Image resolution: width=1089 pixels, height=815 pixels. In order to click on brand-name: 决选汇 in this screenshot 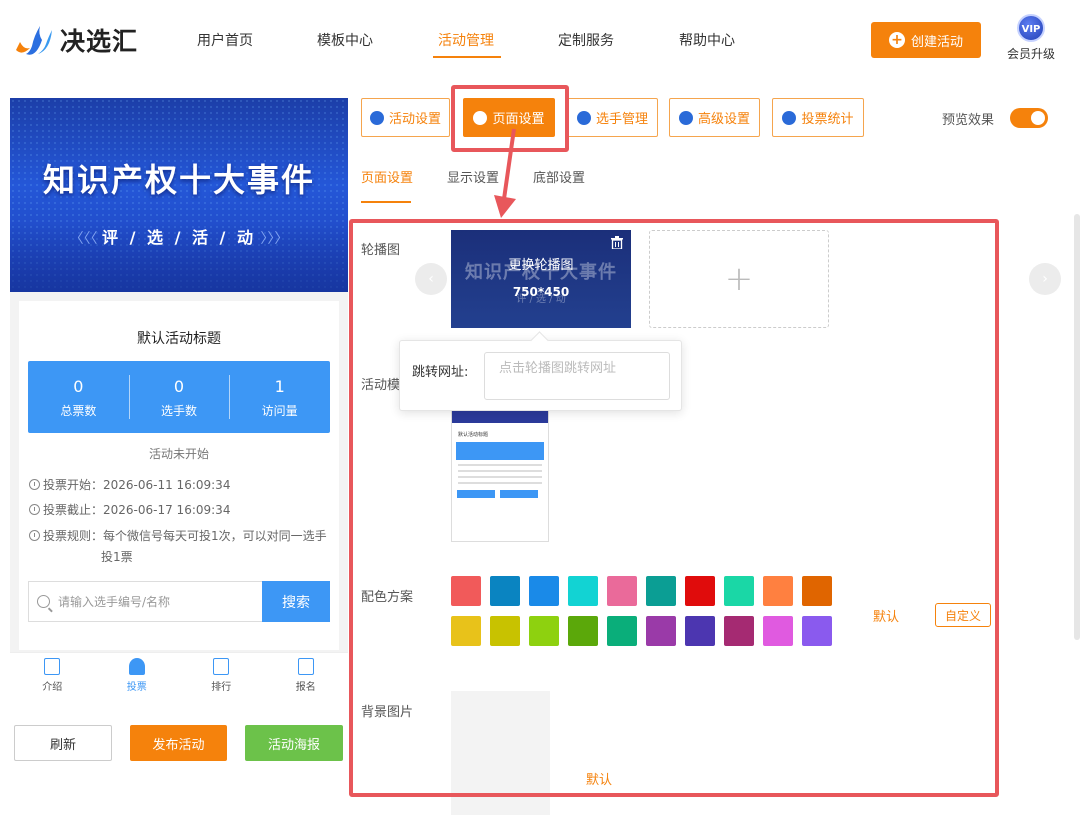, I will do `click(99, 41)`.